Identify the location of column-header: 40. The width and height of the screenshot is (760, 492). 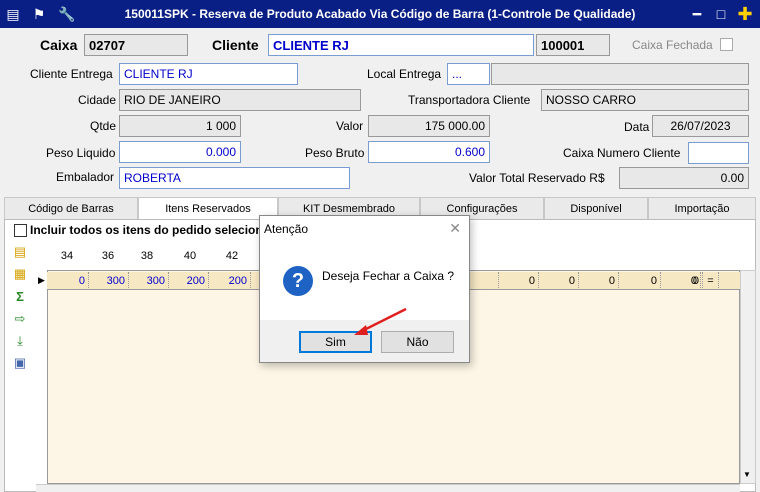
(190, 256).